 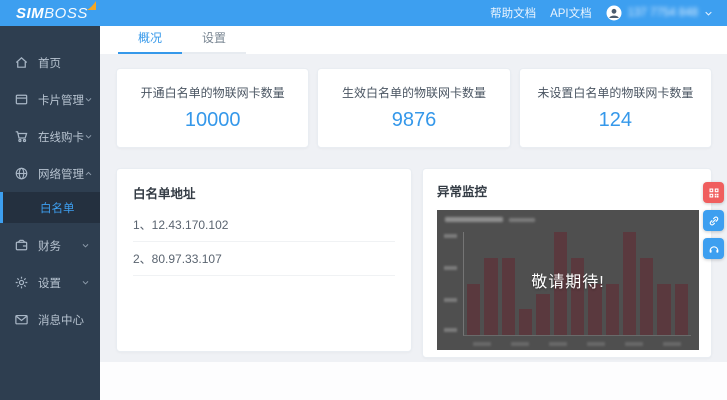 I want to click on network-icon, so click(x=21, y=173).